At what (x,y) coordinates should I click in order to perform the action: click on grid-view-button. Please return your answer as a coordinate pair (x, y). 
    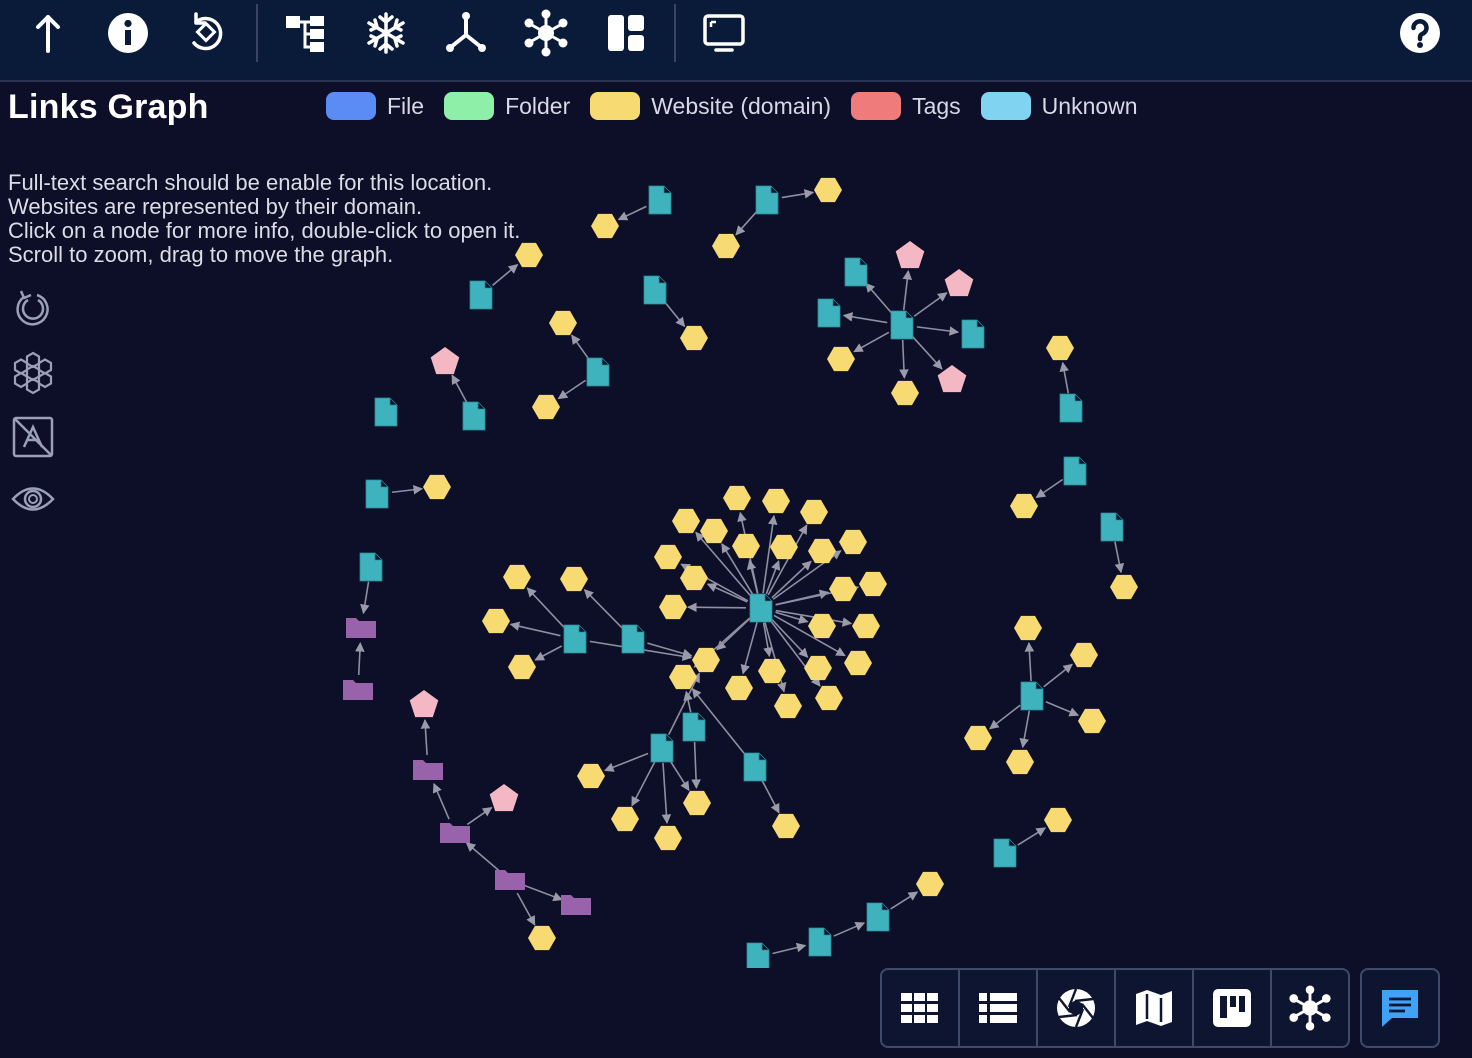
    Looking at the image, I should click on (921, 1008).